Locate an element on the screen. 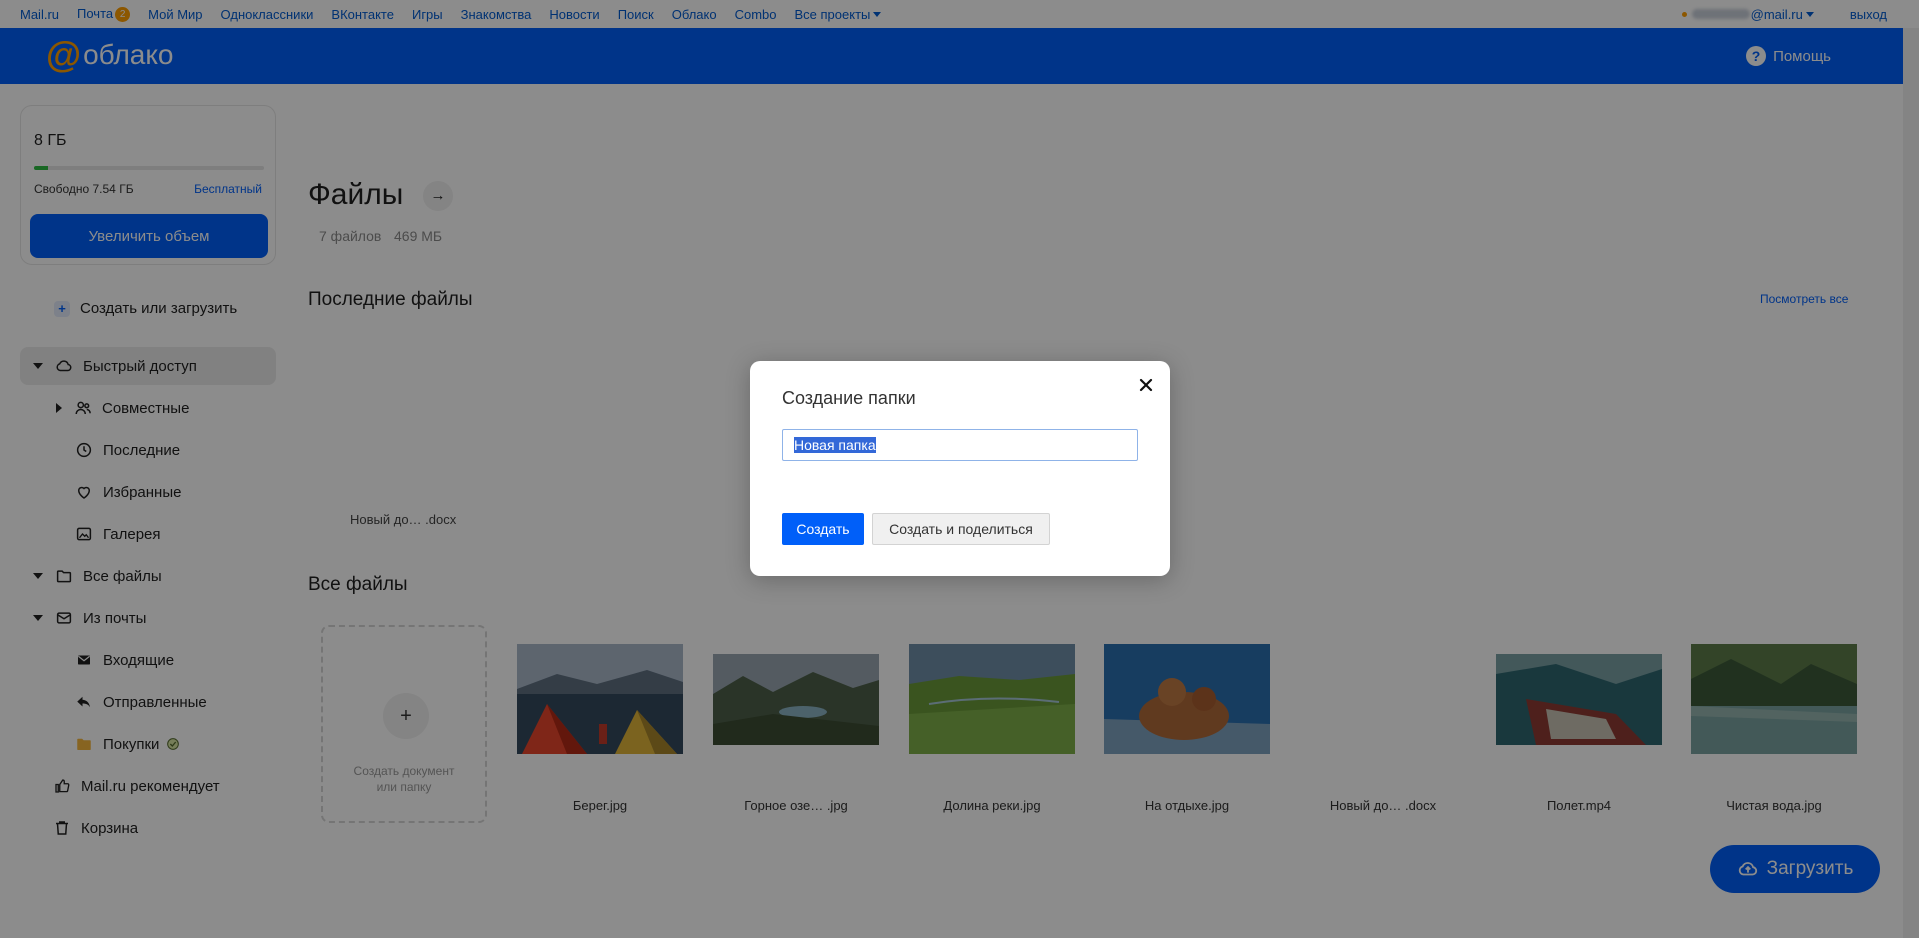 This screenshot has height=938, width=1919. create-button: Создать is located at coordinates (823, 529).